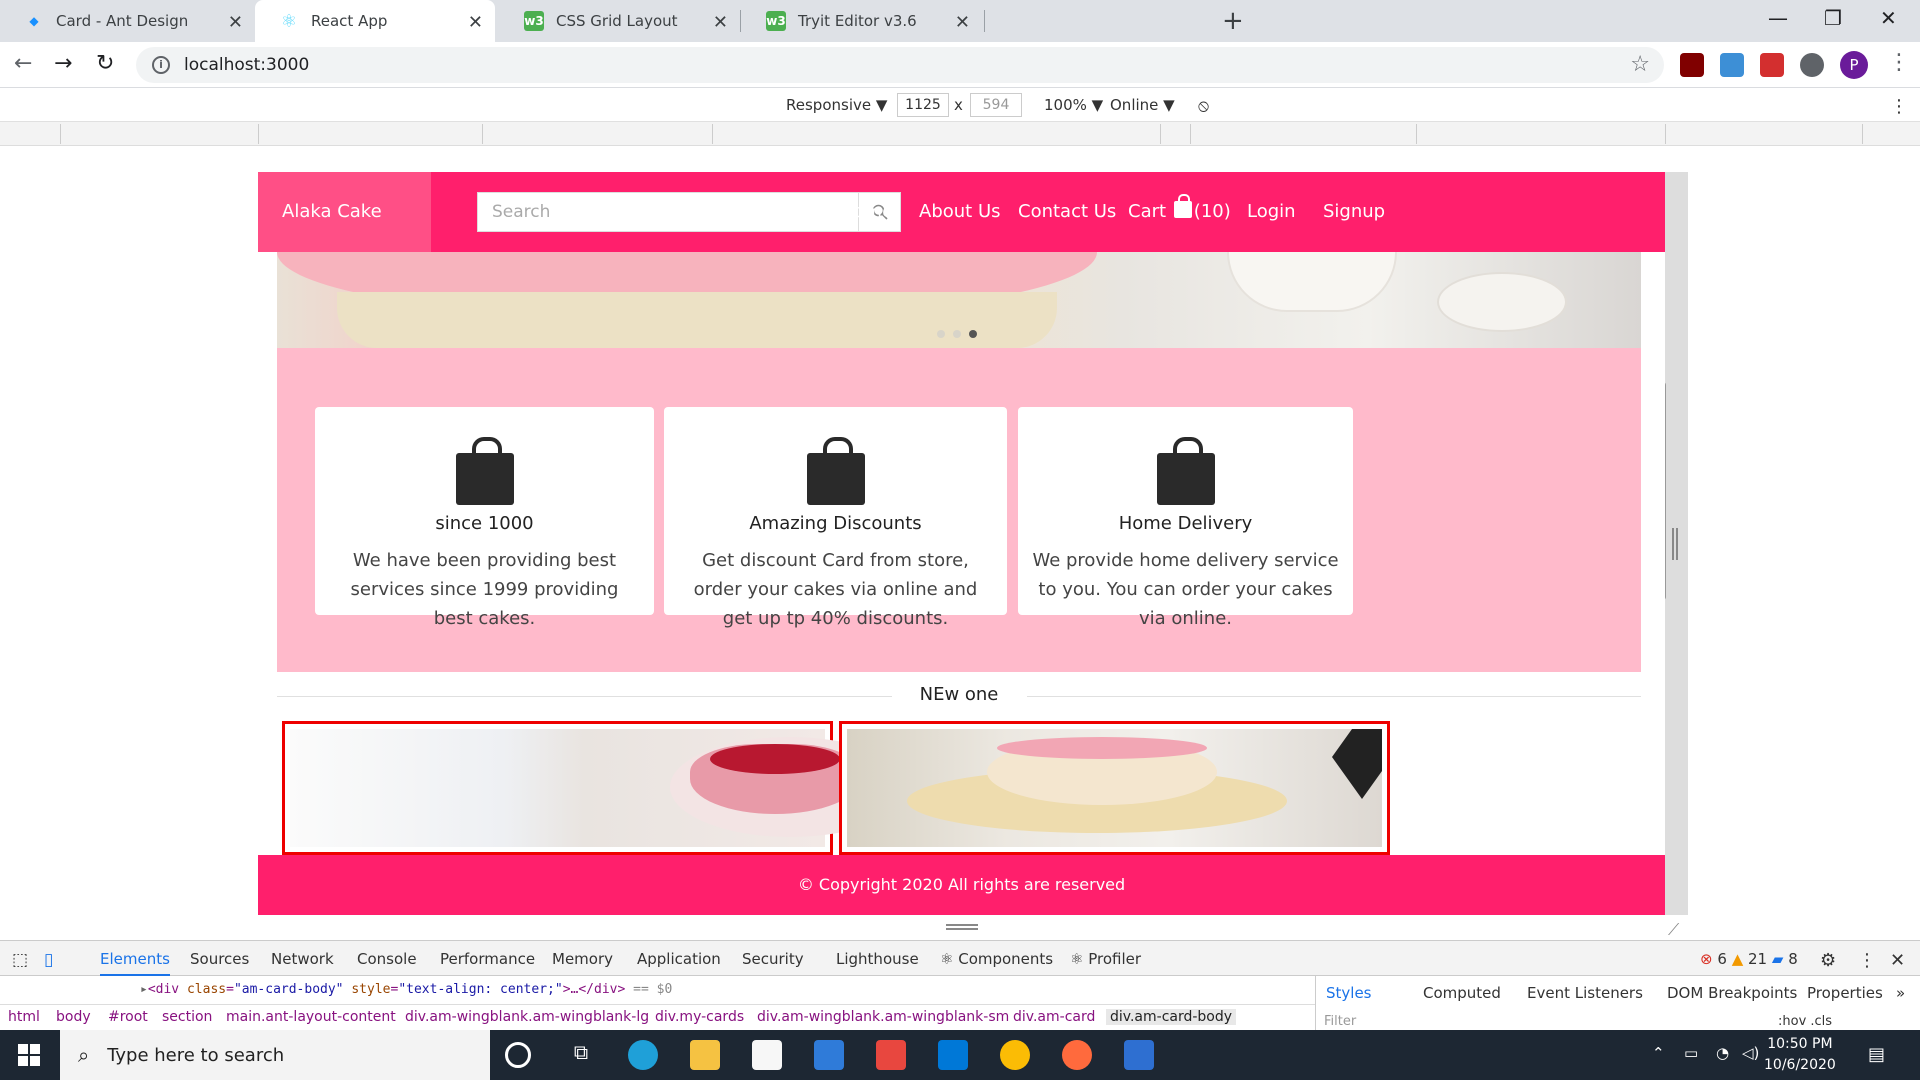  Describe the element at coordinates (527, 1017) in the screenshot. I see `breadcrumb-item: div.am-wingblank.am-wingblank-lg` at that location.